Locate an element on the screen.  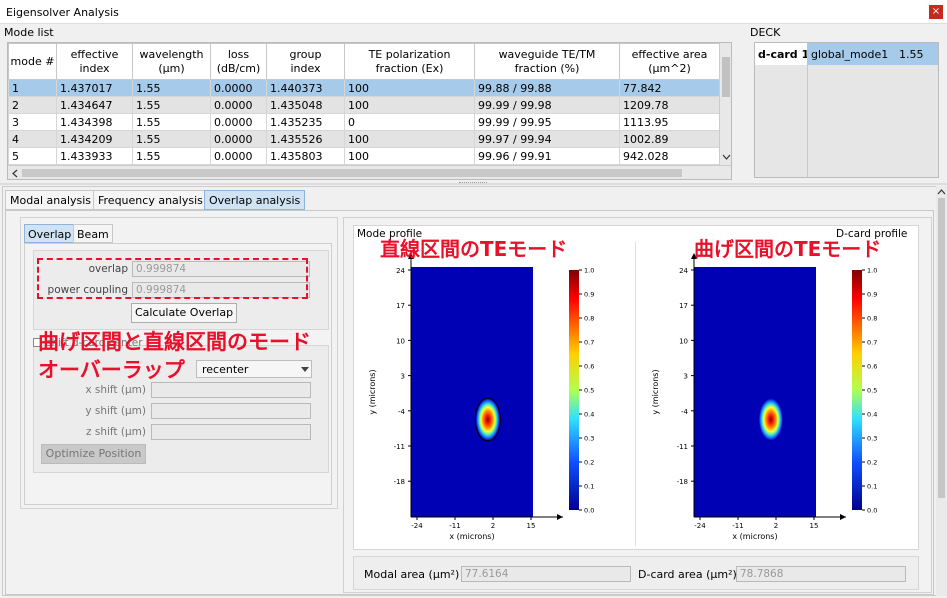
colorbar-tick-label: 0.9 is located at coordinates (589, 295).